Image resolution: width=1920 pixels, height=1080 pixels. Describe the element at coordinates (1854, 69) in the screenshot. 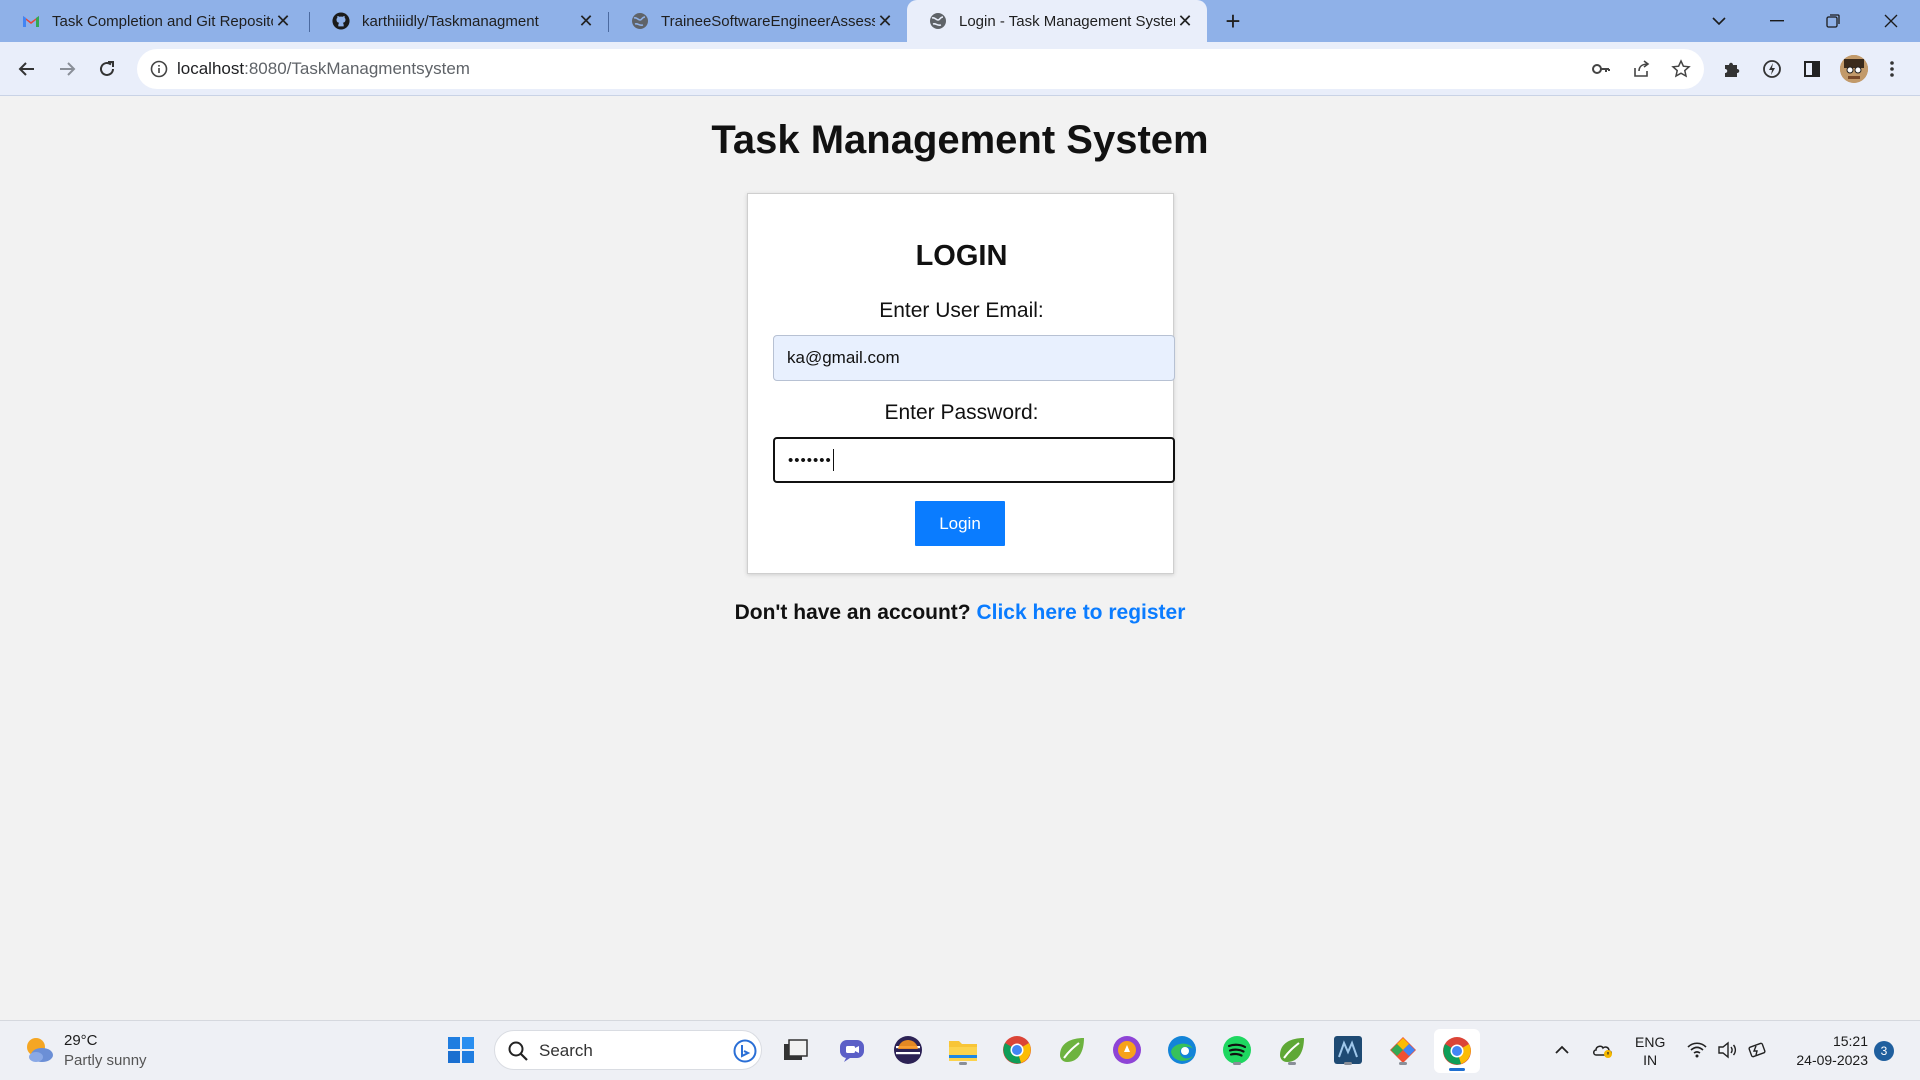

I see `profile-avatar` at that location.